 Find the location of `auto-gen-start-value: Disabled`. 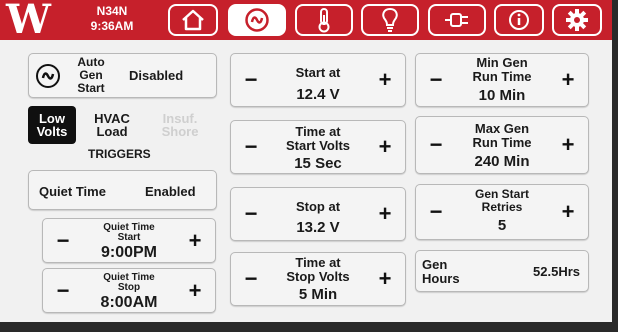

auto-gen-start-value: Disabled is located at coordinates (156, 75).